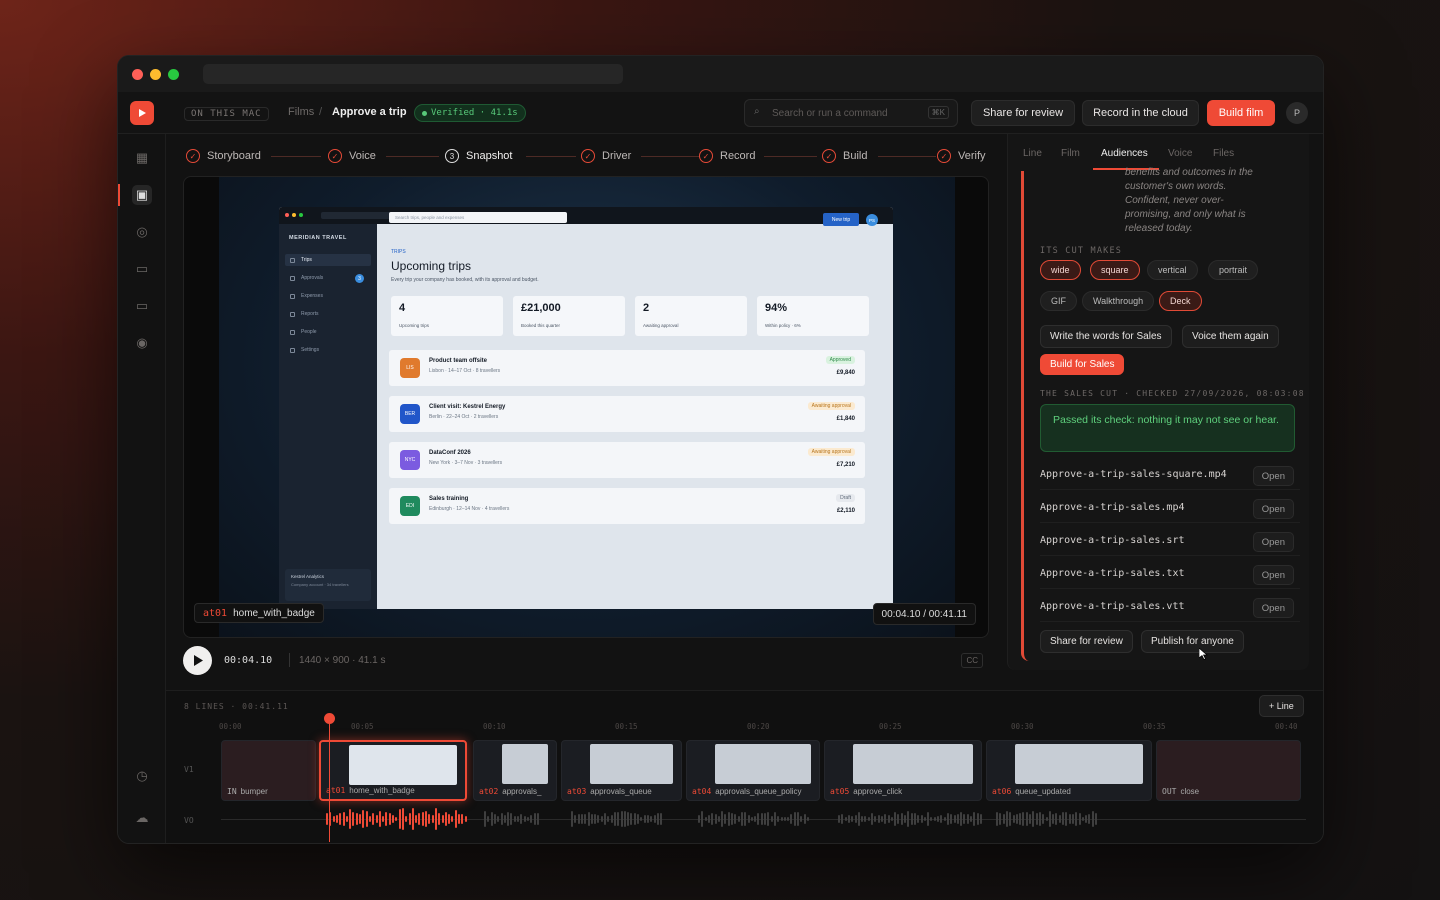  What do you see at coordinates (413, 74) in the screenshot?
I see `address-bar` at bounding box center [413, 74].